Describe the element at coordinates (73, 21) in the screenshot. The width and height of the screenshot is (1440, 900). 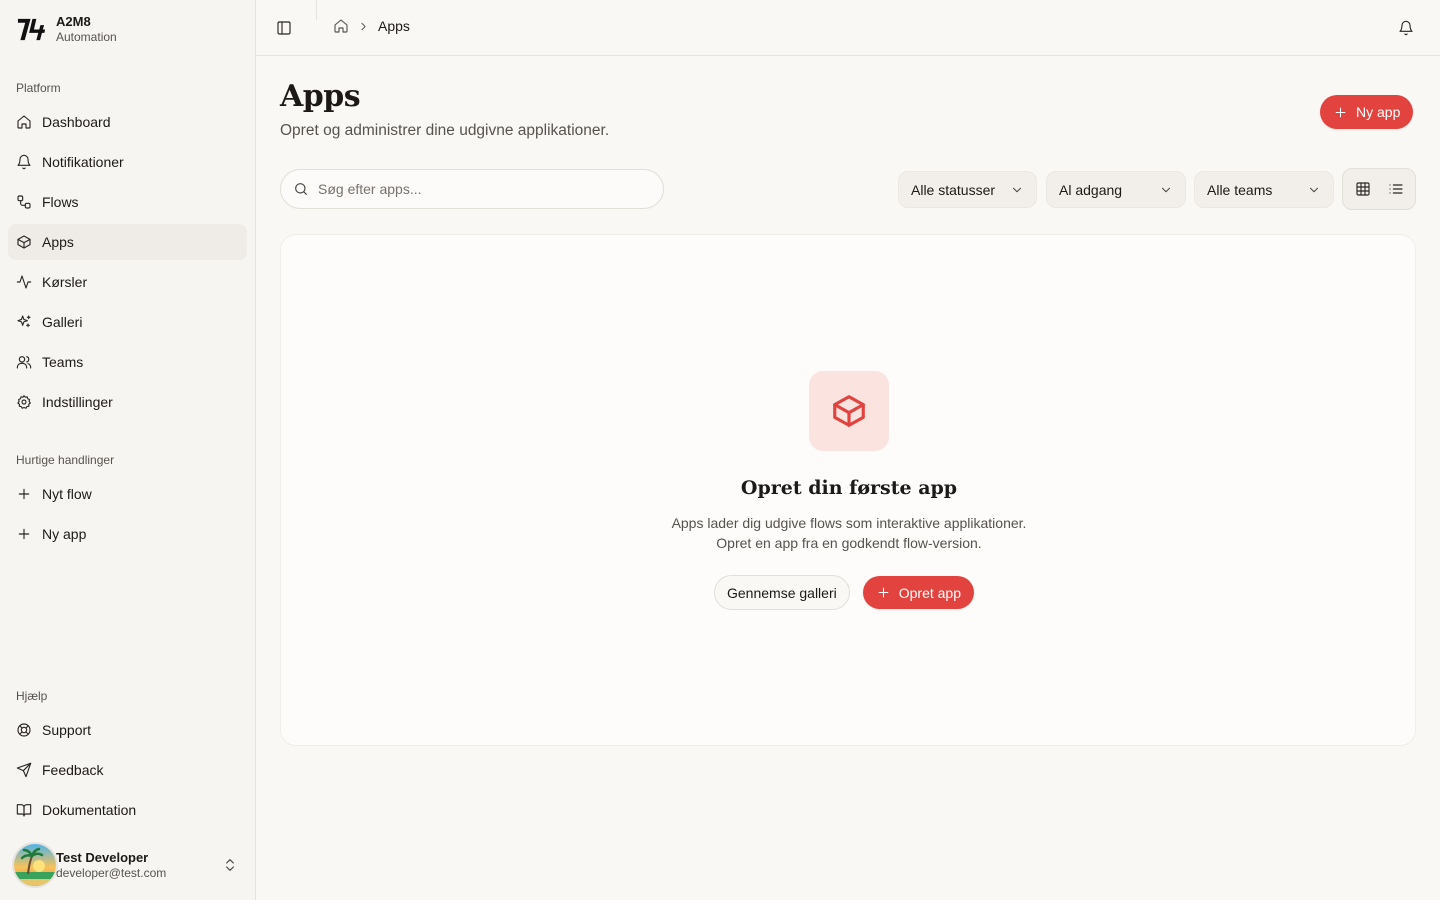
I see `brand-name: A2M8` at that location.